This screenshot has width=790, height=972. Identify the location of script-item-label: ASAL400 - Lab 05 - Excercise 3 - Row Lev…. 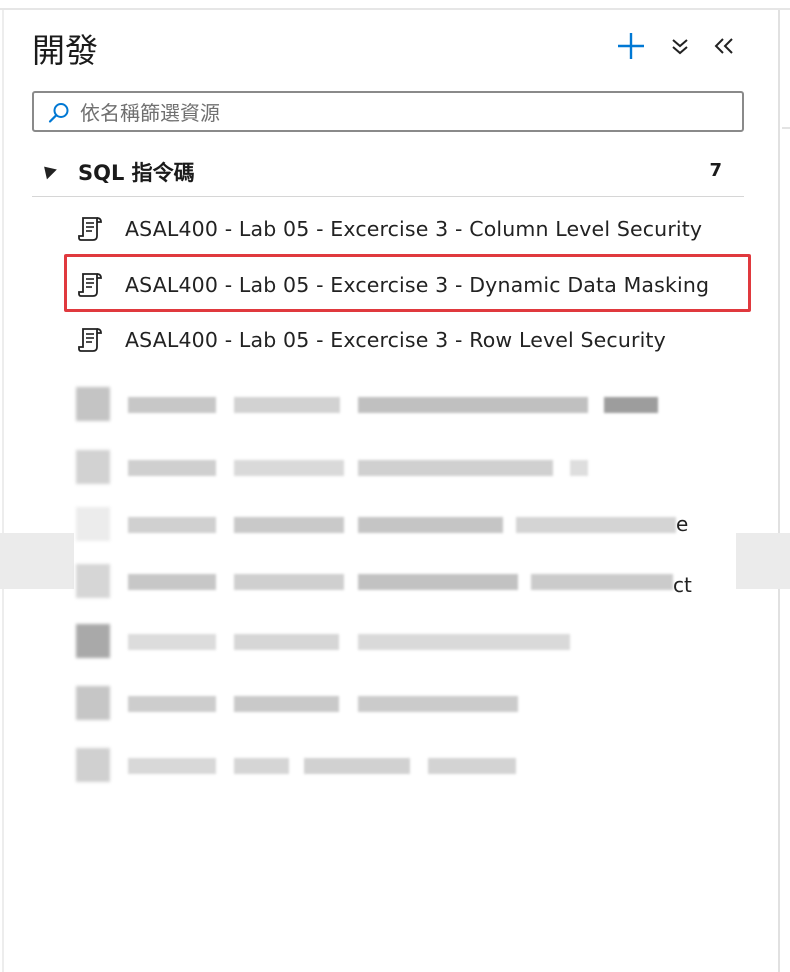
(395, 340).